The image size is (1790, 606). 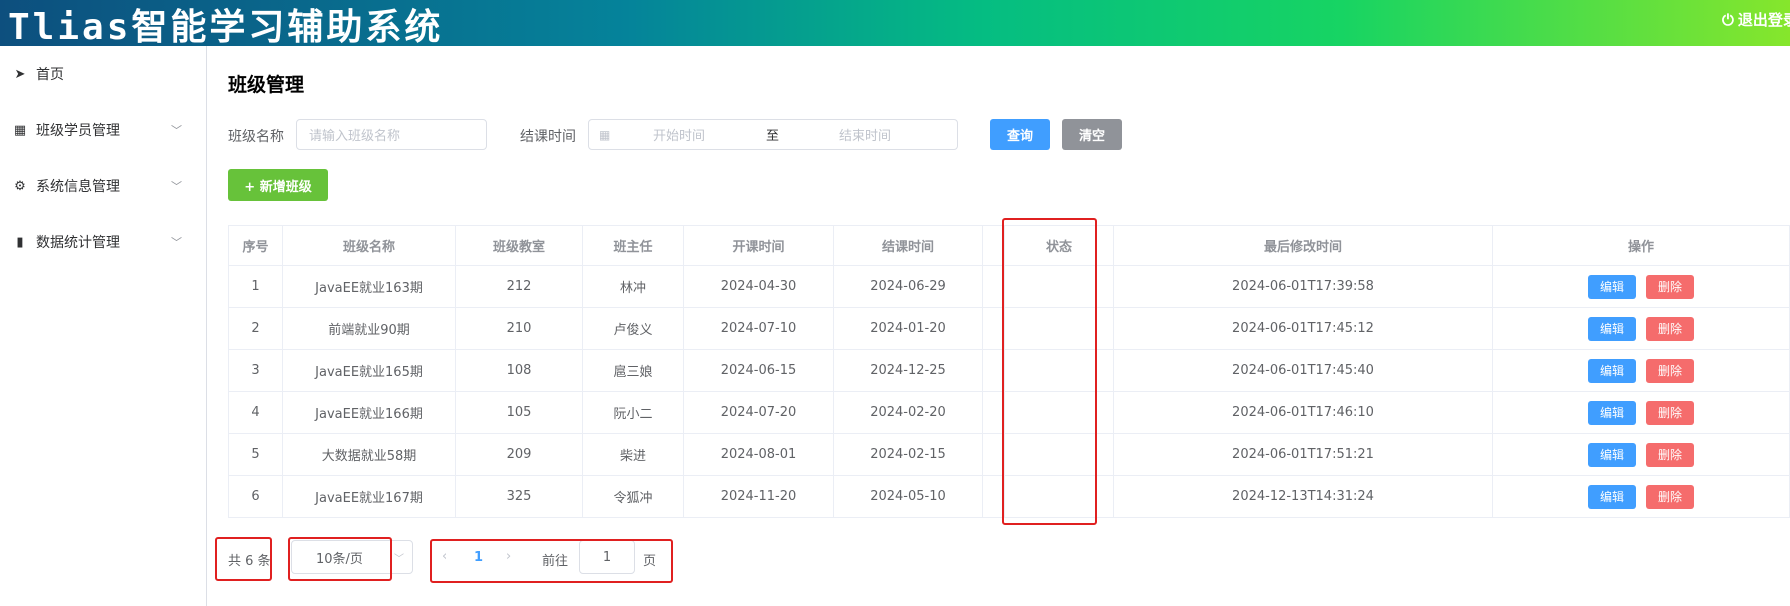 I want to click on highlight-total, so click(x=243, y=559).